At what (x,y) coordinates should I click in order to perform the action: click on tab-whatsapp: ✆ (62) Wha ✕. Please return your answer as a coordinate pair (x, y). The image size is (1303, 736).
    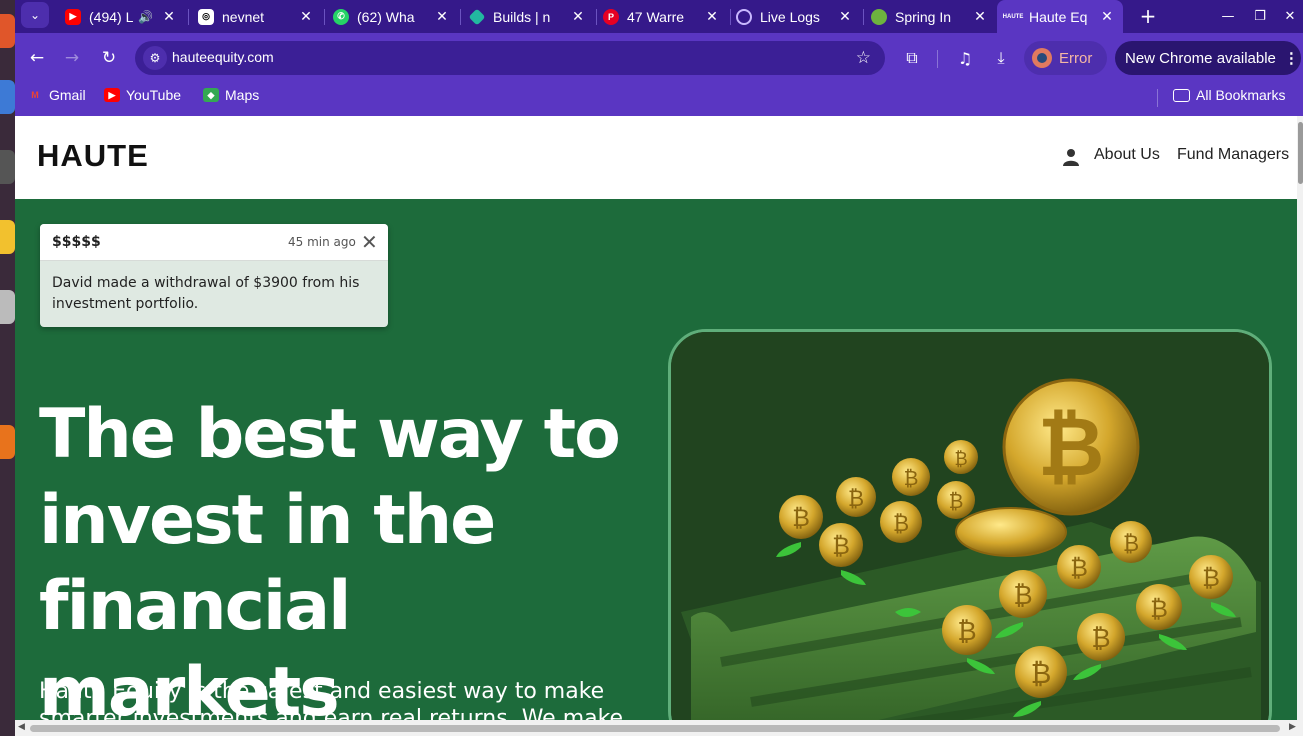
    Looking at the image, I should click on (391, 16).